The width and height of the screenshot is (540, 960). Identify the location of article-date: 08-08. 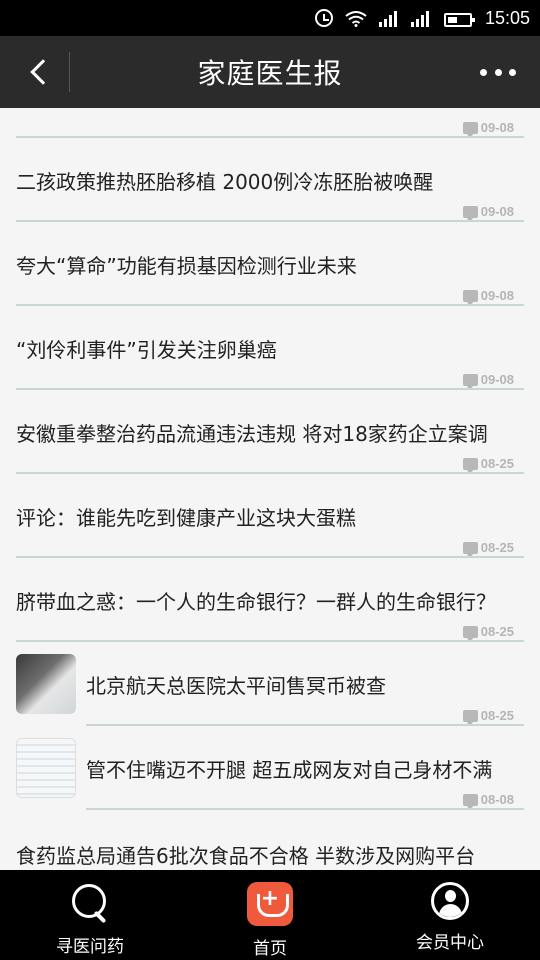
(488, 801).